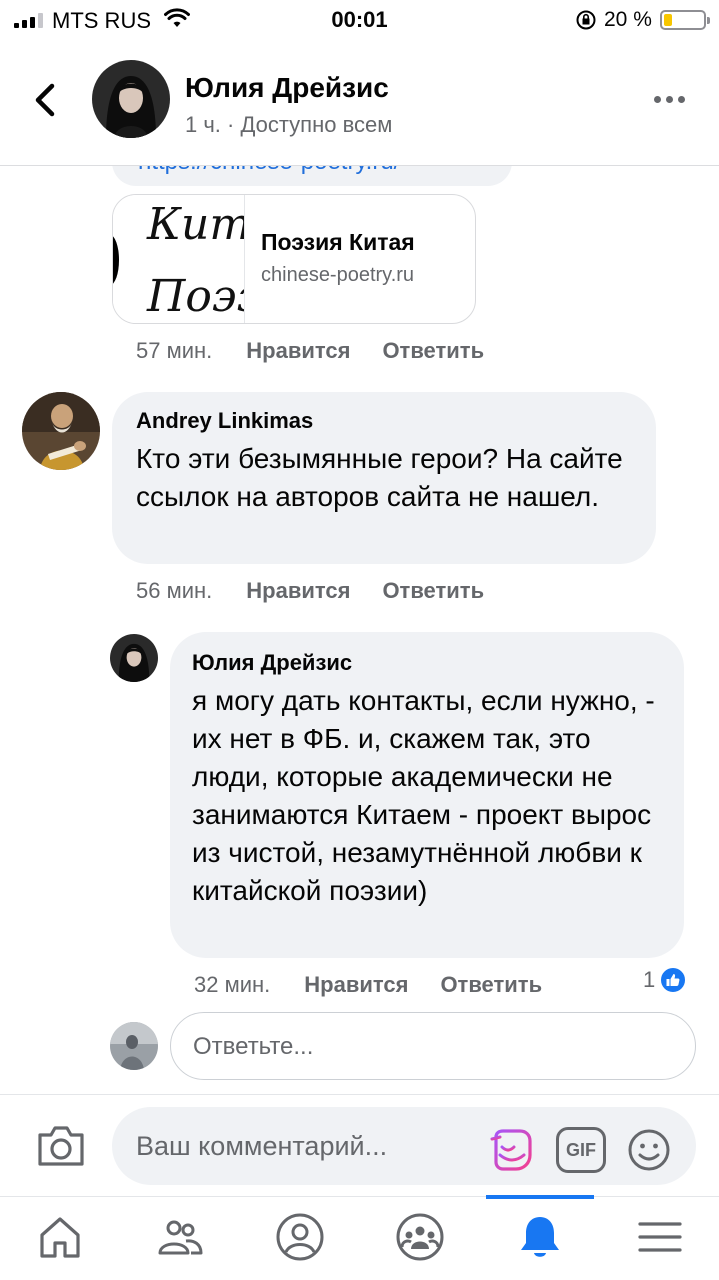 The width and height of the screenshot is (719, 1280). What do you see at coordinates (338, 242) in the screenshot?
I see `link-title: Поэзия Китая` at bounding box center [338, 242].